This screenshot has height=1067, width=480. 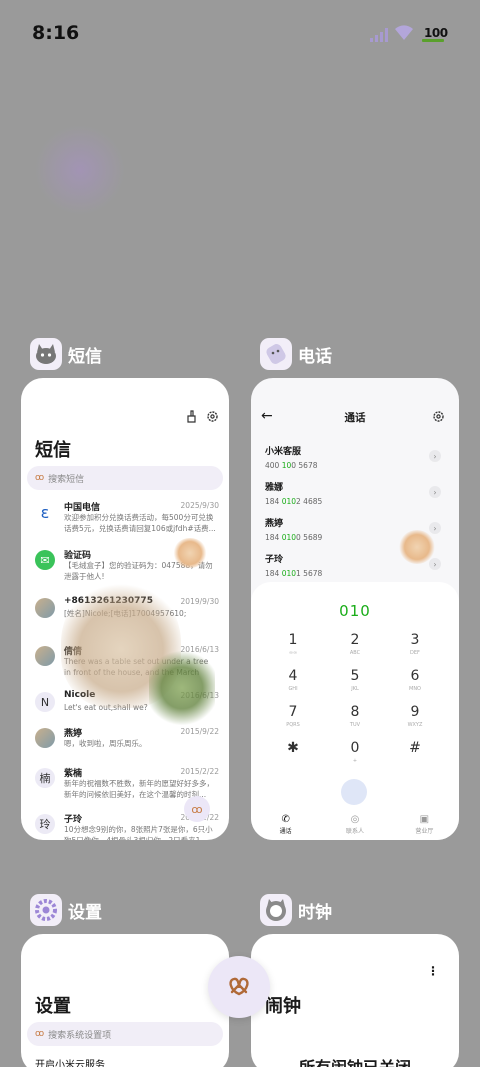 I want to click on dial-key: 4 GHI, so click(x=293, y=680).